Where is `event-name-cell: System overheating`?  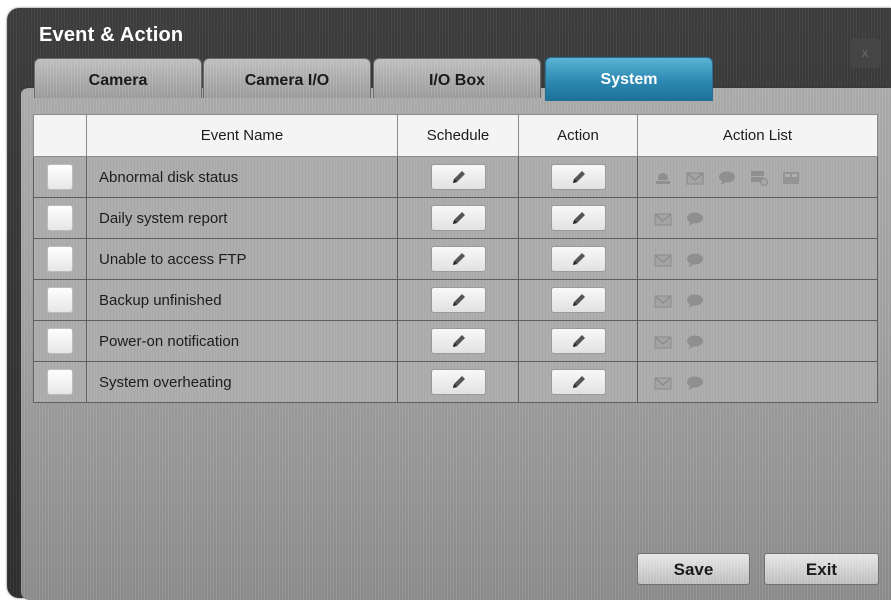
event-name-cell: System overheating is located at coordinates (242, 382).